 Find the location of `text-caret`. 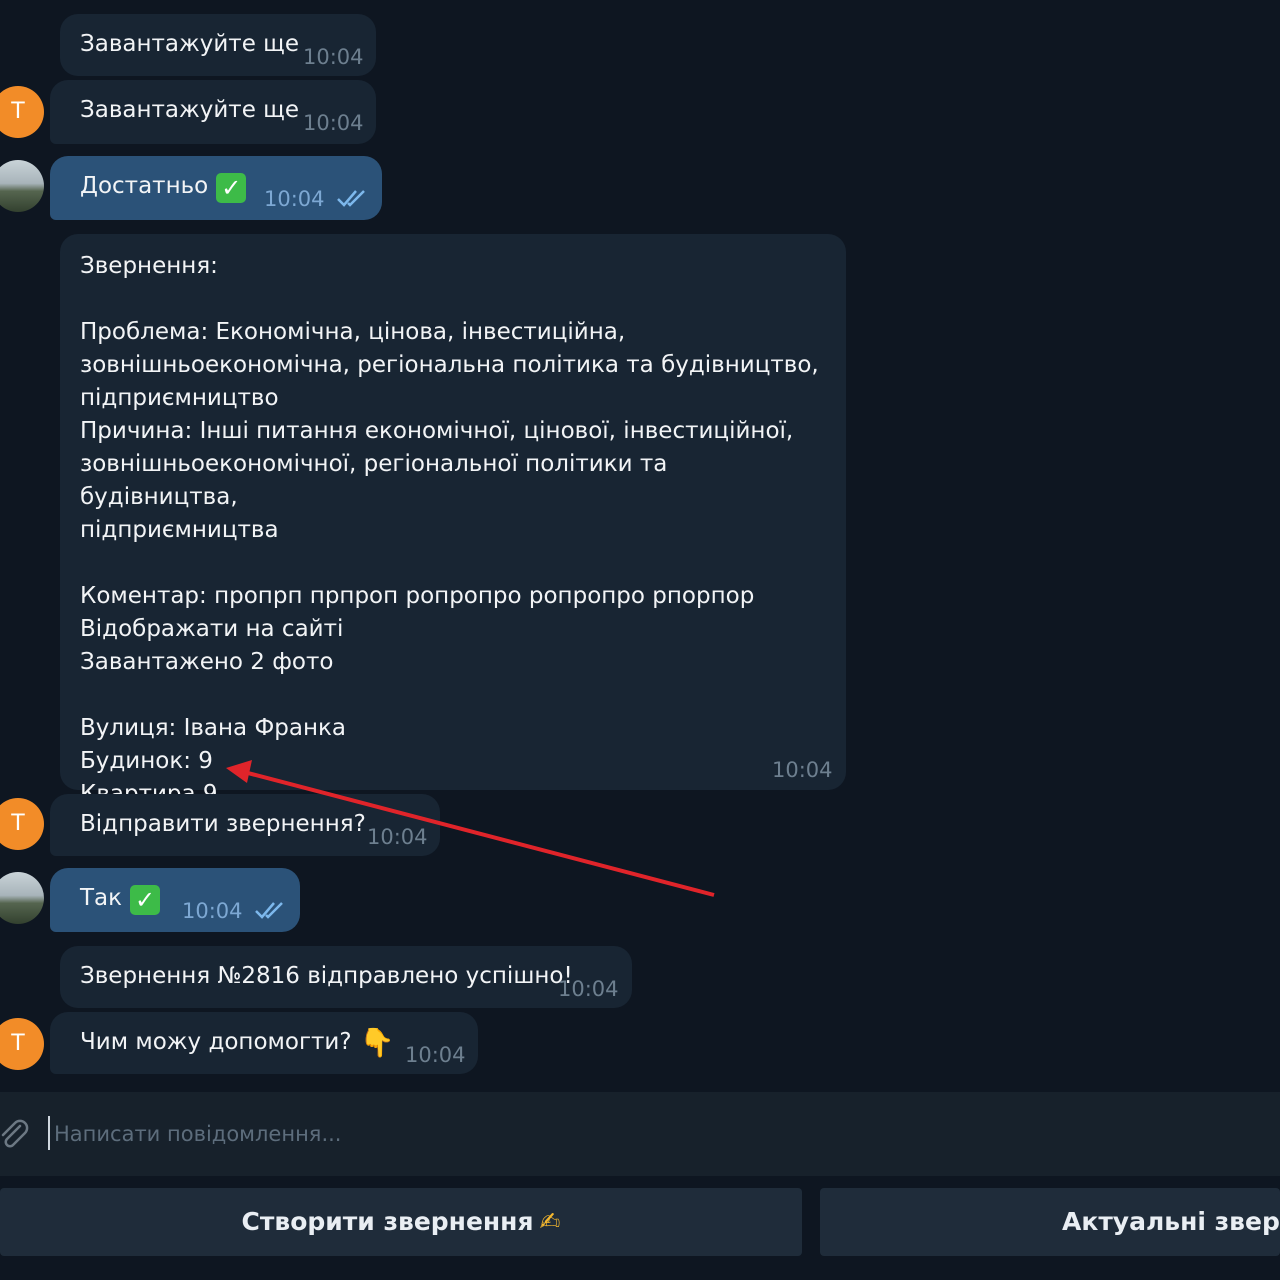

text-caret is located at coordinates (49, 1133).